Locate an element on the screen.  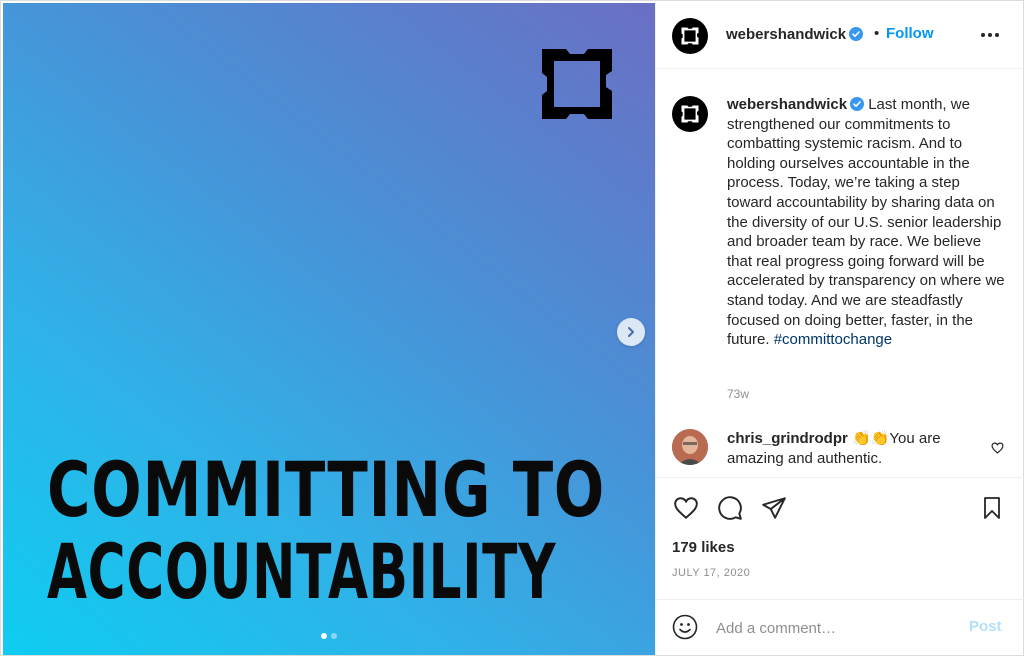
chevron-right-icon is located at coordinates (631, 332).